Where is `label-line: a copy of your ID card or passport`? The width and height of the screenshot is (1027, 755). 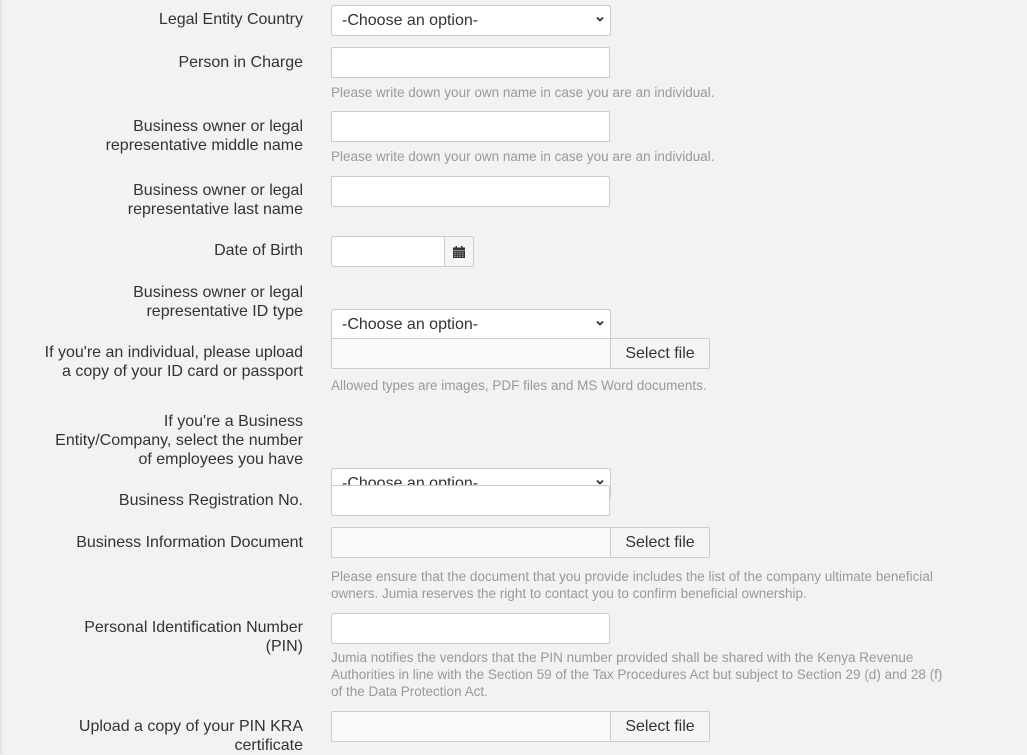 label-line: a copy of your ID card or passport is located at coordinates (182, 371).